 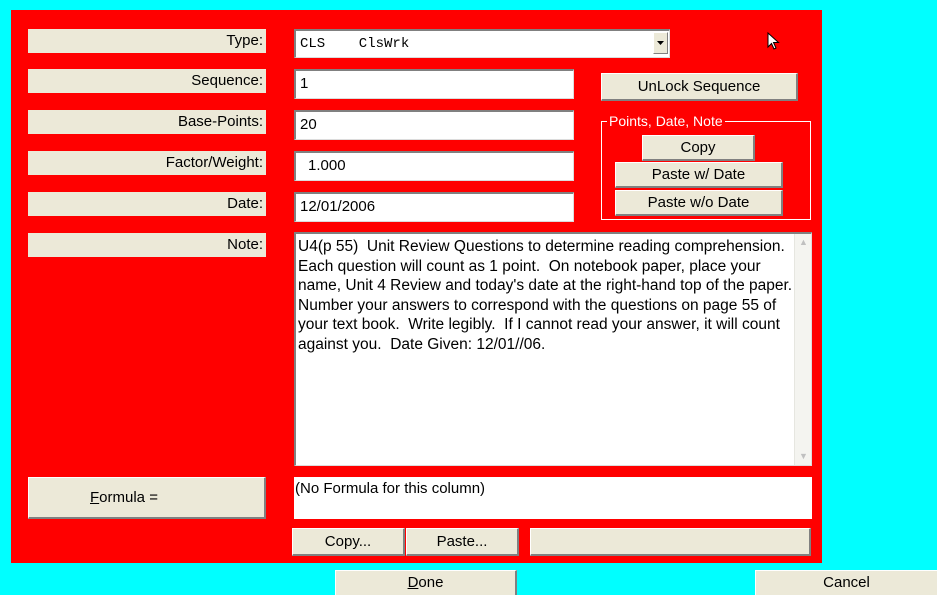 What do you see at coordinates (803, 456) in the screenshot?
I see `scroll-down-icon: ▼` at bounding box center [803, 456].